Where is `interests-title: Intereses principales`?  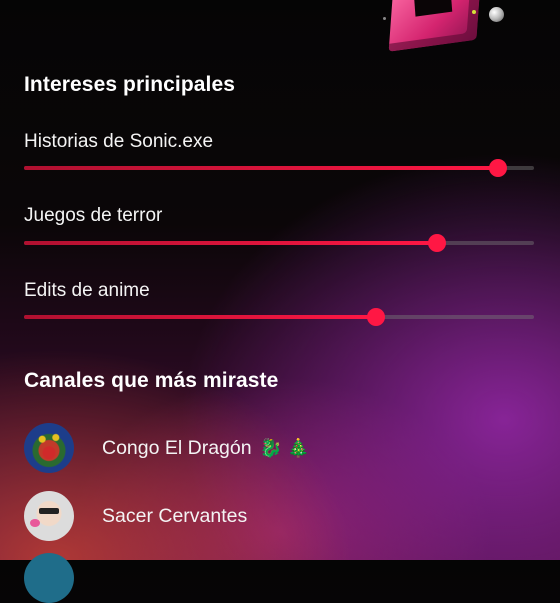
interests-title: Intereses principales is located at coordinates (130, 84).